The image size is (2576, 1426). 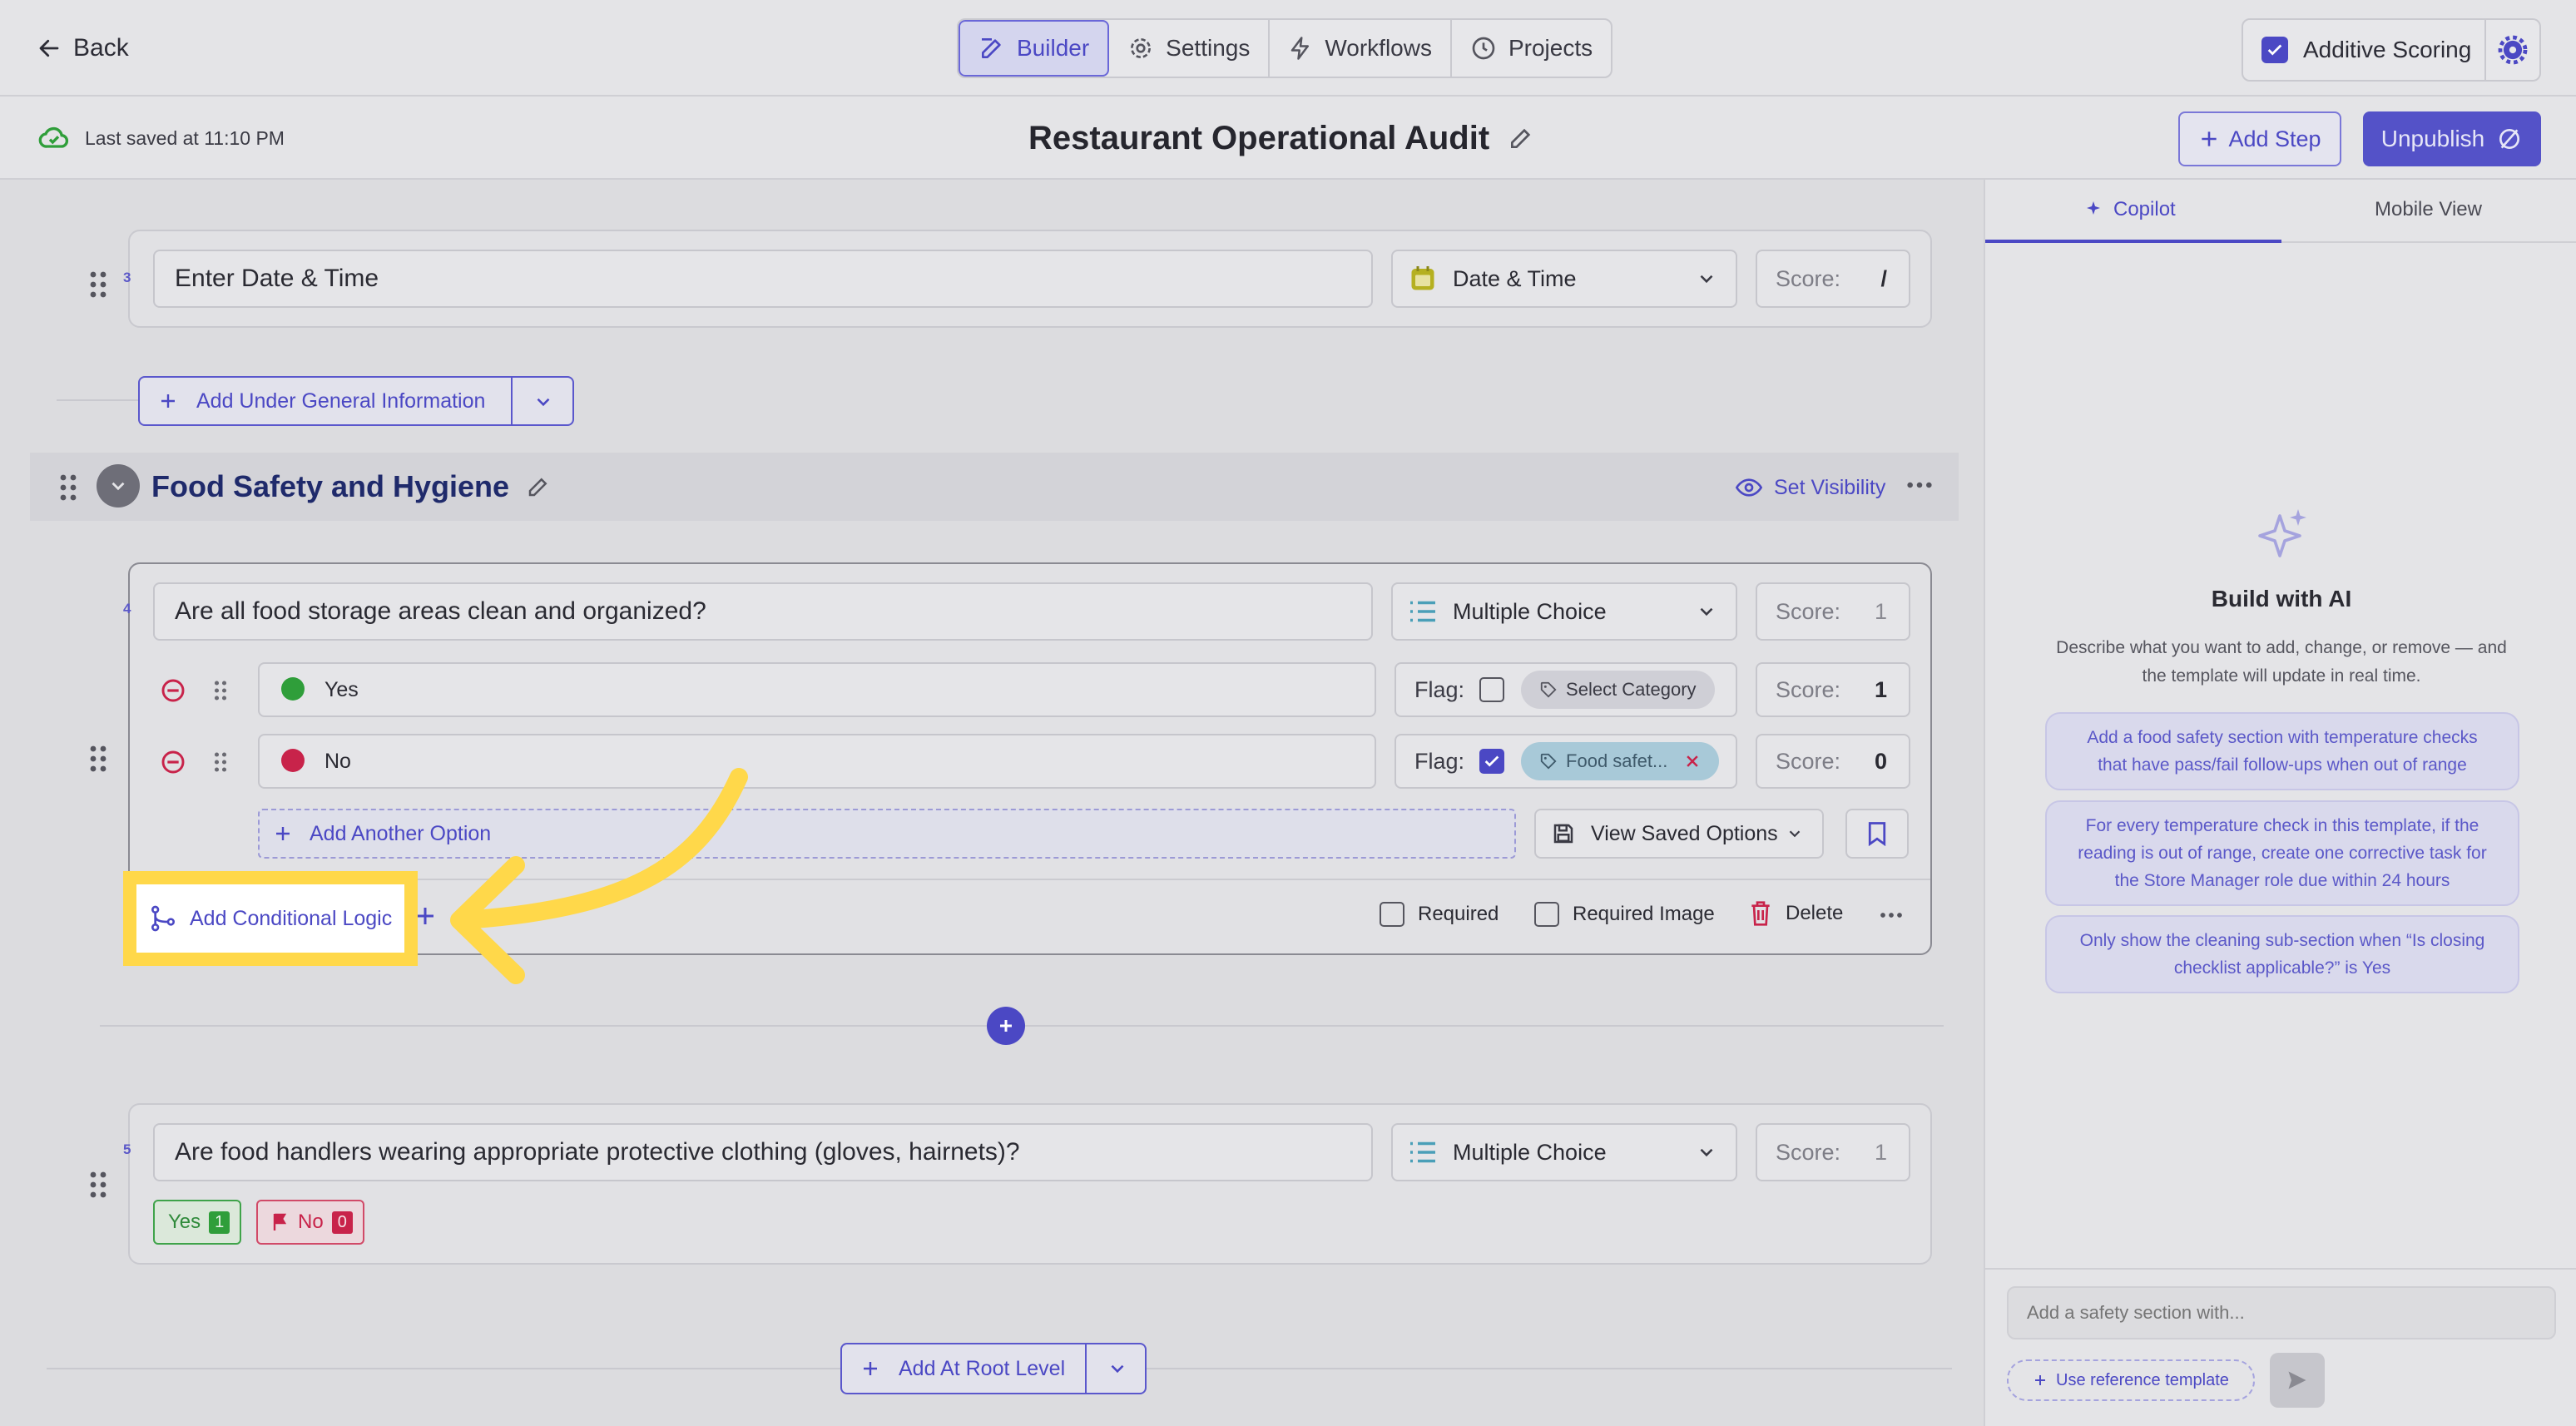 I want to click on calendar-icon, so click(x=1423, y=278).